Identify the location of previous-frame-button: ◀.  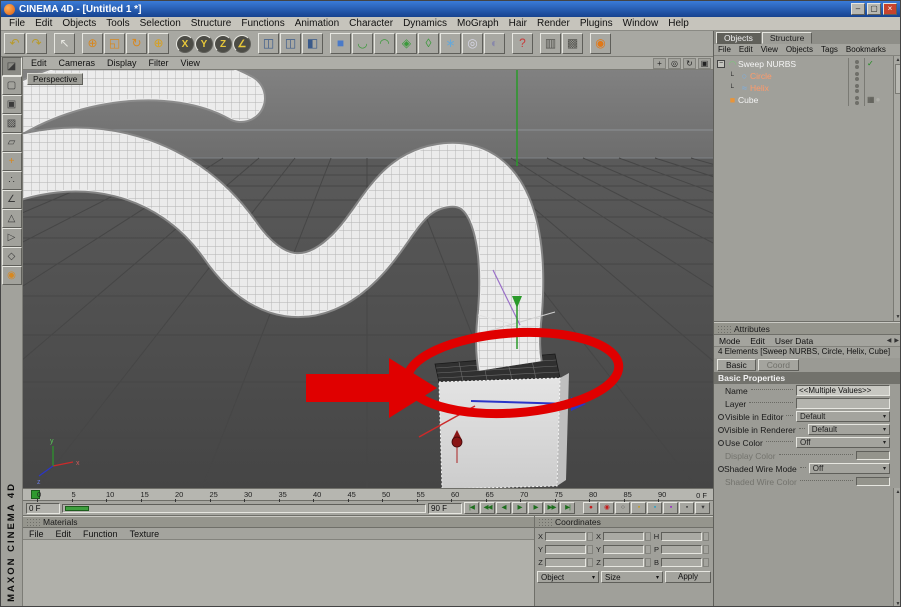
(503, 508).